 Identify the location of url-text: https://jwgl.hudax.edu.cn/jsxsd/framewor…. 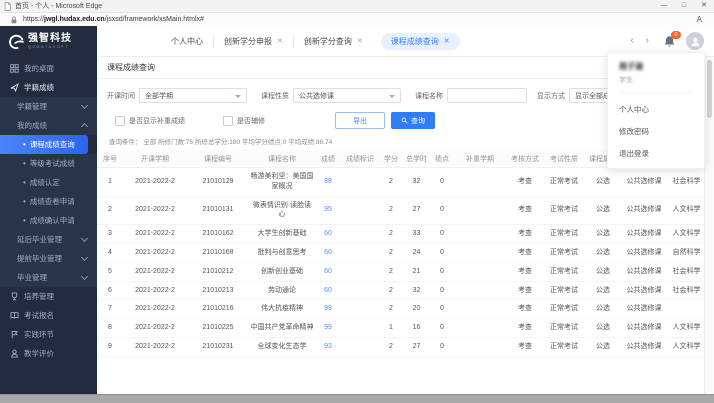
(113, 19).